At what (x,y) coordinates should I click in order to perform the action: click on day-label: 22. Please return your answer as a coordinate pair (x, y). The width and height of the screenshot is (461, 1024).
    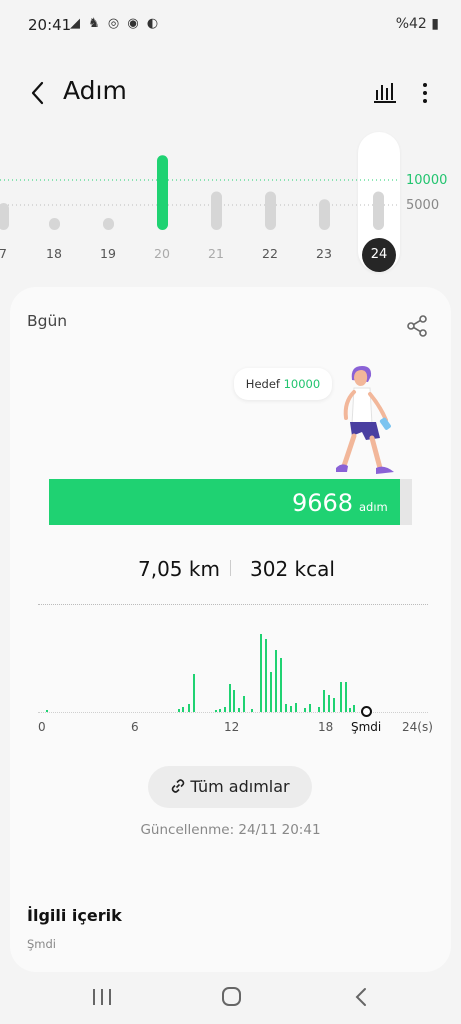
    Looking at the image, I should click on (270, 253).